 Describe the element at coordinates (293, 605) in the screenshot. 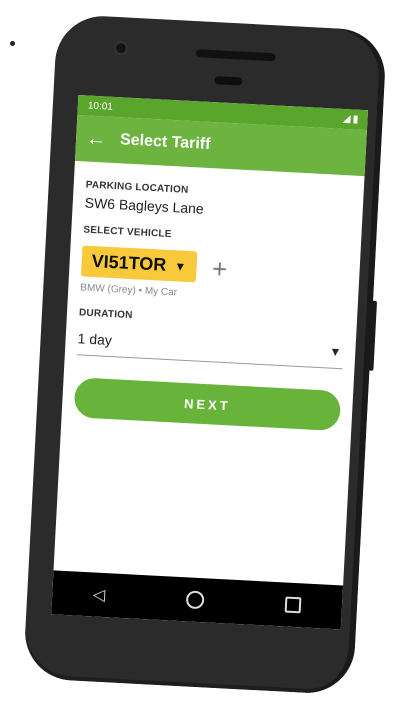

I see `square-recent-icon` at that location.